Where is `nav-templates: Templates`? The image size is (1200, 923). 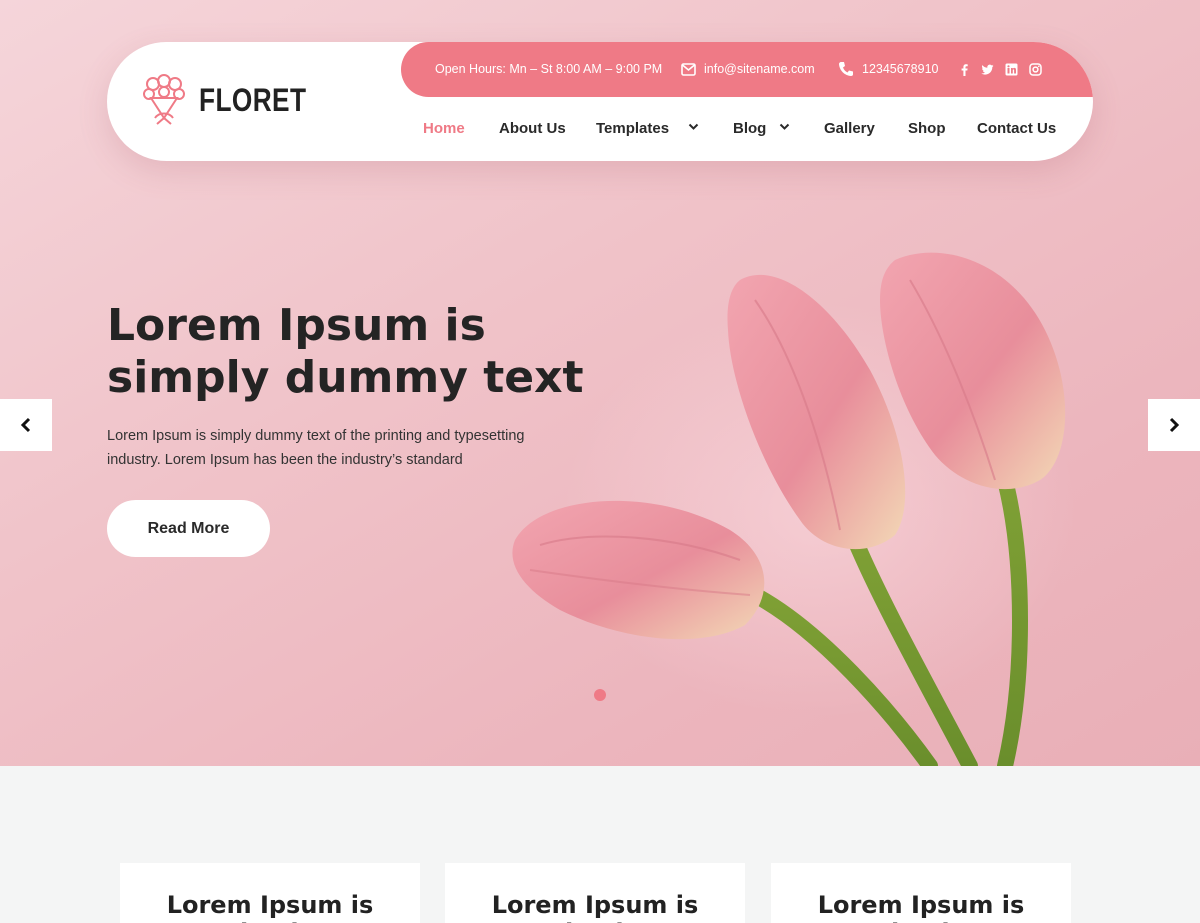 nav-templates: Templates is located at coordinates (632, 128).